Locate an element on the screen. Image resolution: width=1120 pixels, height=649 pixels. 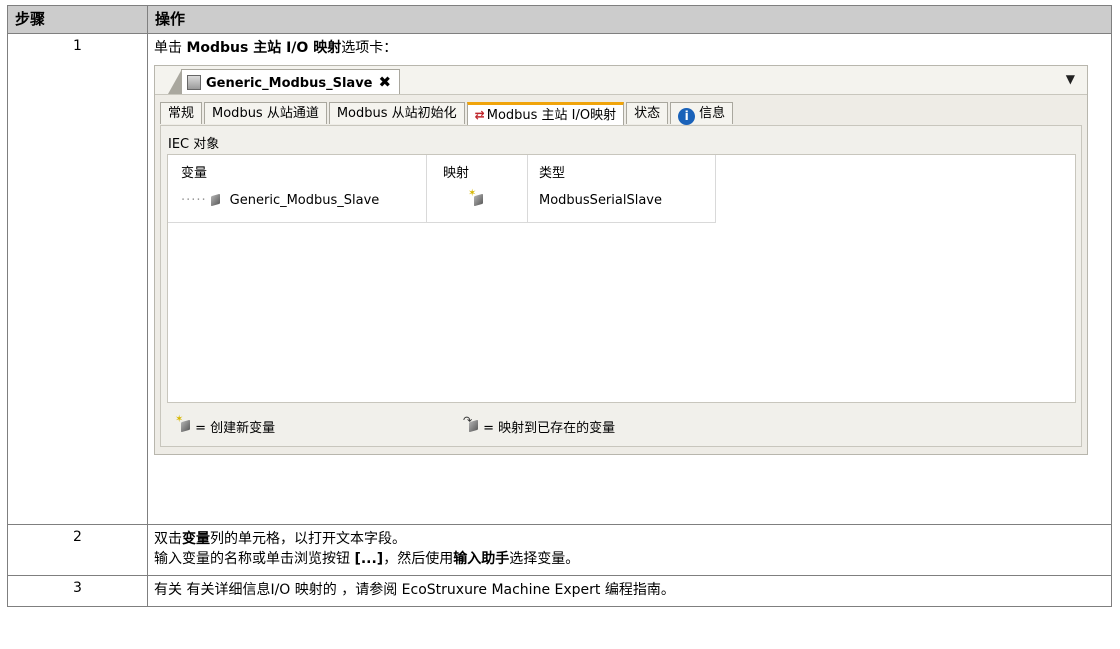
tab-status: 状态 is located at coordinates (647, 113).